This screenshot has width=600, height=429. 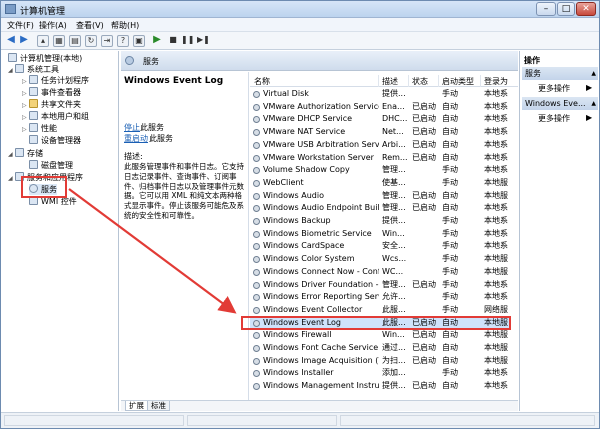 What do you see at coordinates (380, 373) in the screenshot?
I see `service-row: Windows Installer 添加... 手动 本地系` at bounding box center [380, 373].